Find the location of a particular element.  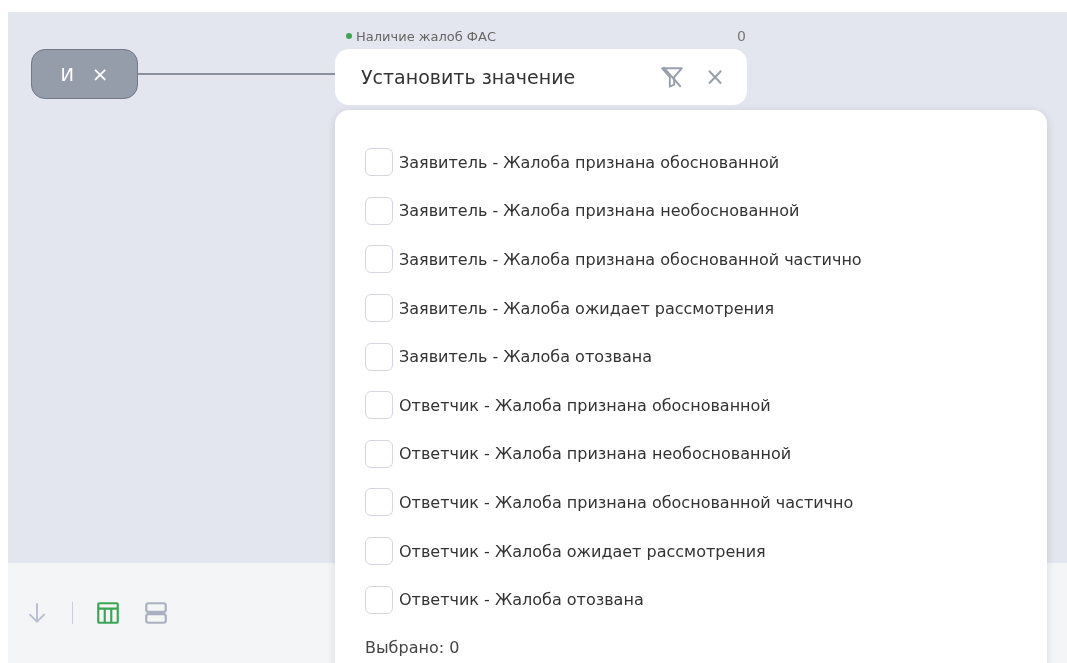

selected-count: Выбрано: 0 is located at coordinates (413, 647).